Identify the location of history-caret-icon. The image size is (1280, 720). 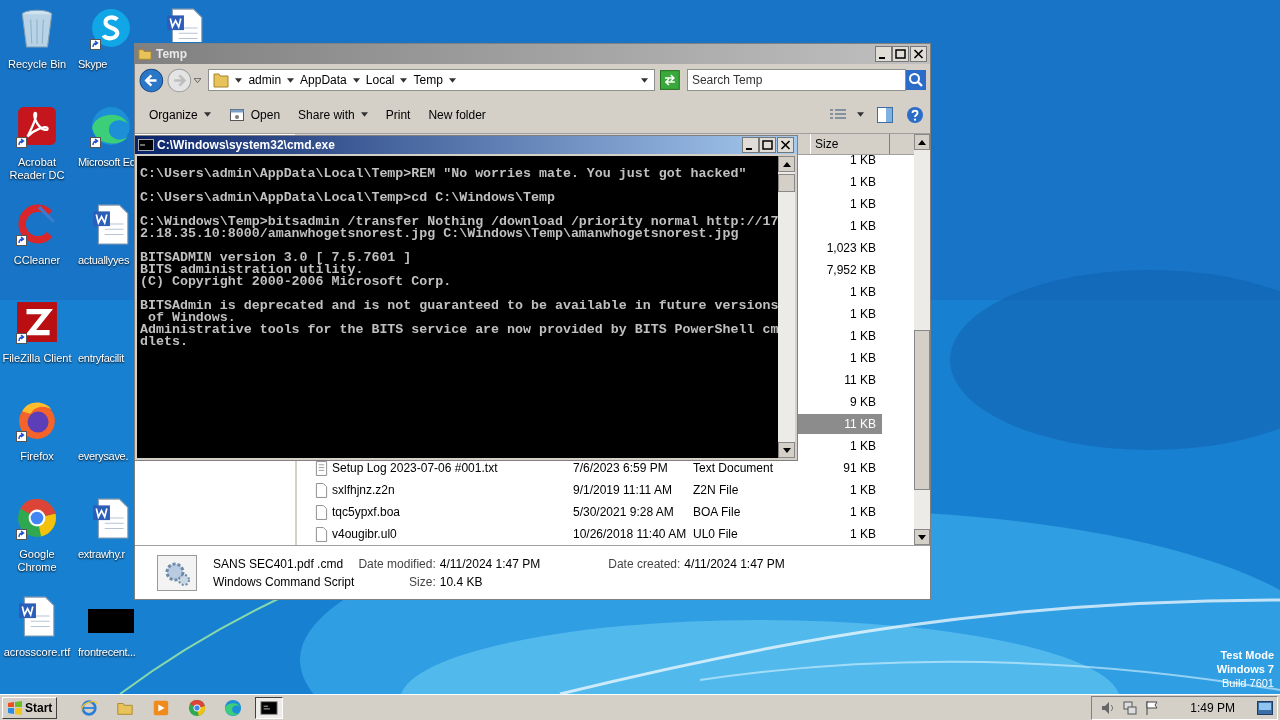
(198, 80).